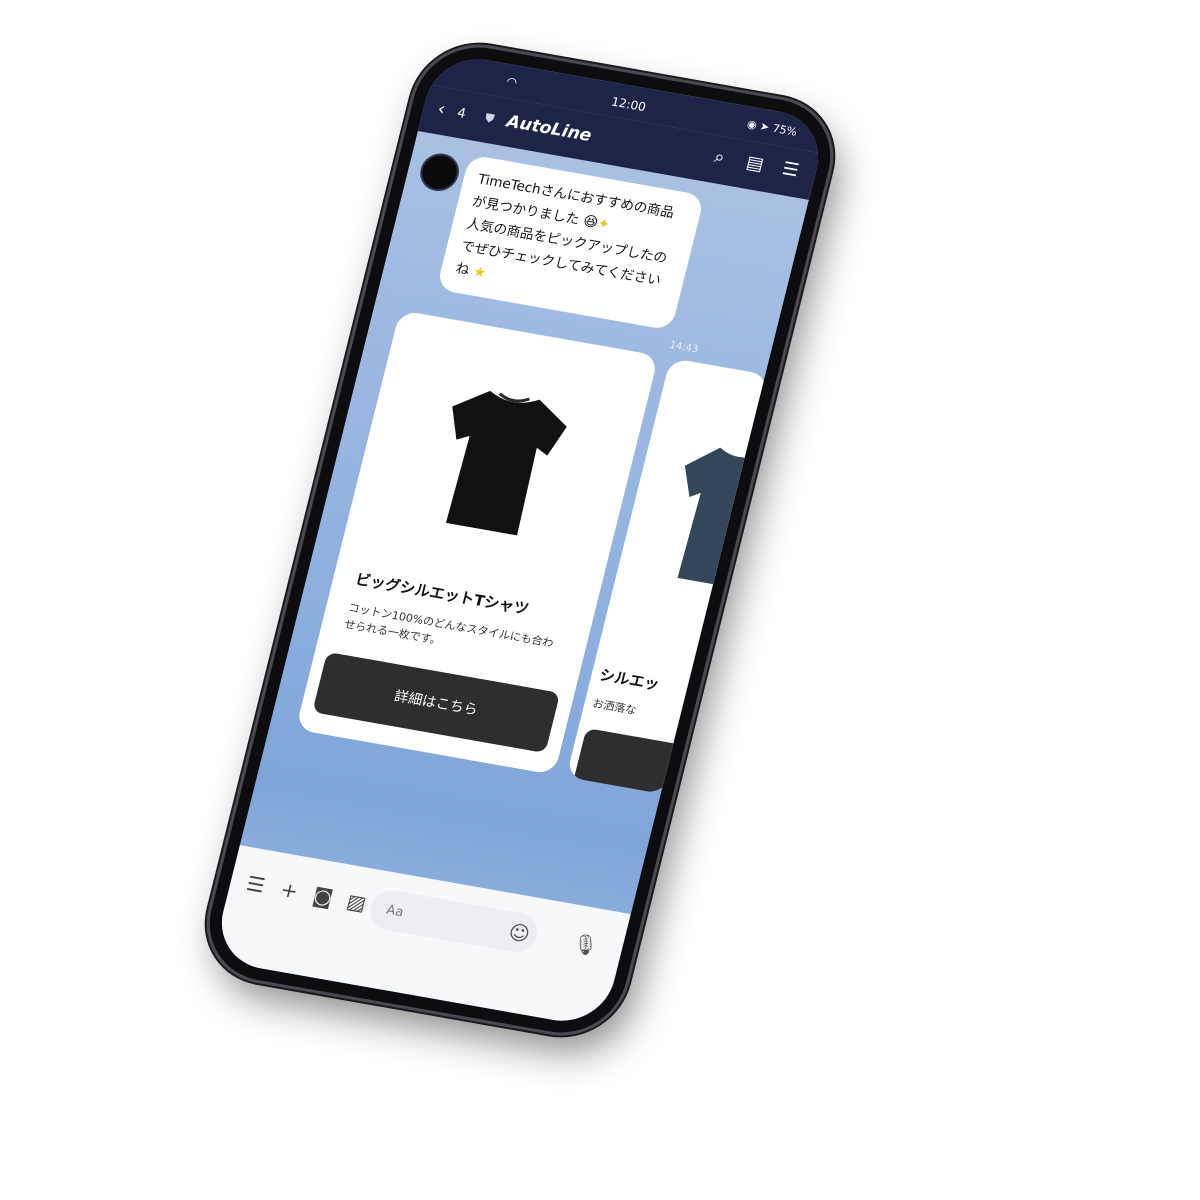 The height and width of the screenshot is (1200, 1200). I want to click on details-button: 詳細はこちら, so click(436, 702).